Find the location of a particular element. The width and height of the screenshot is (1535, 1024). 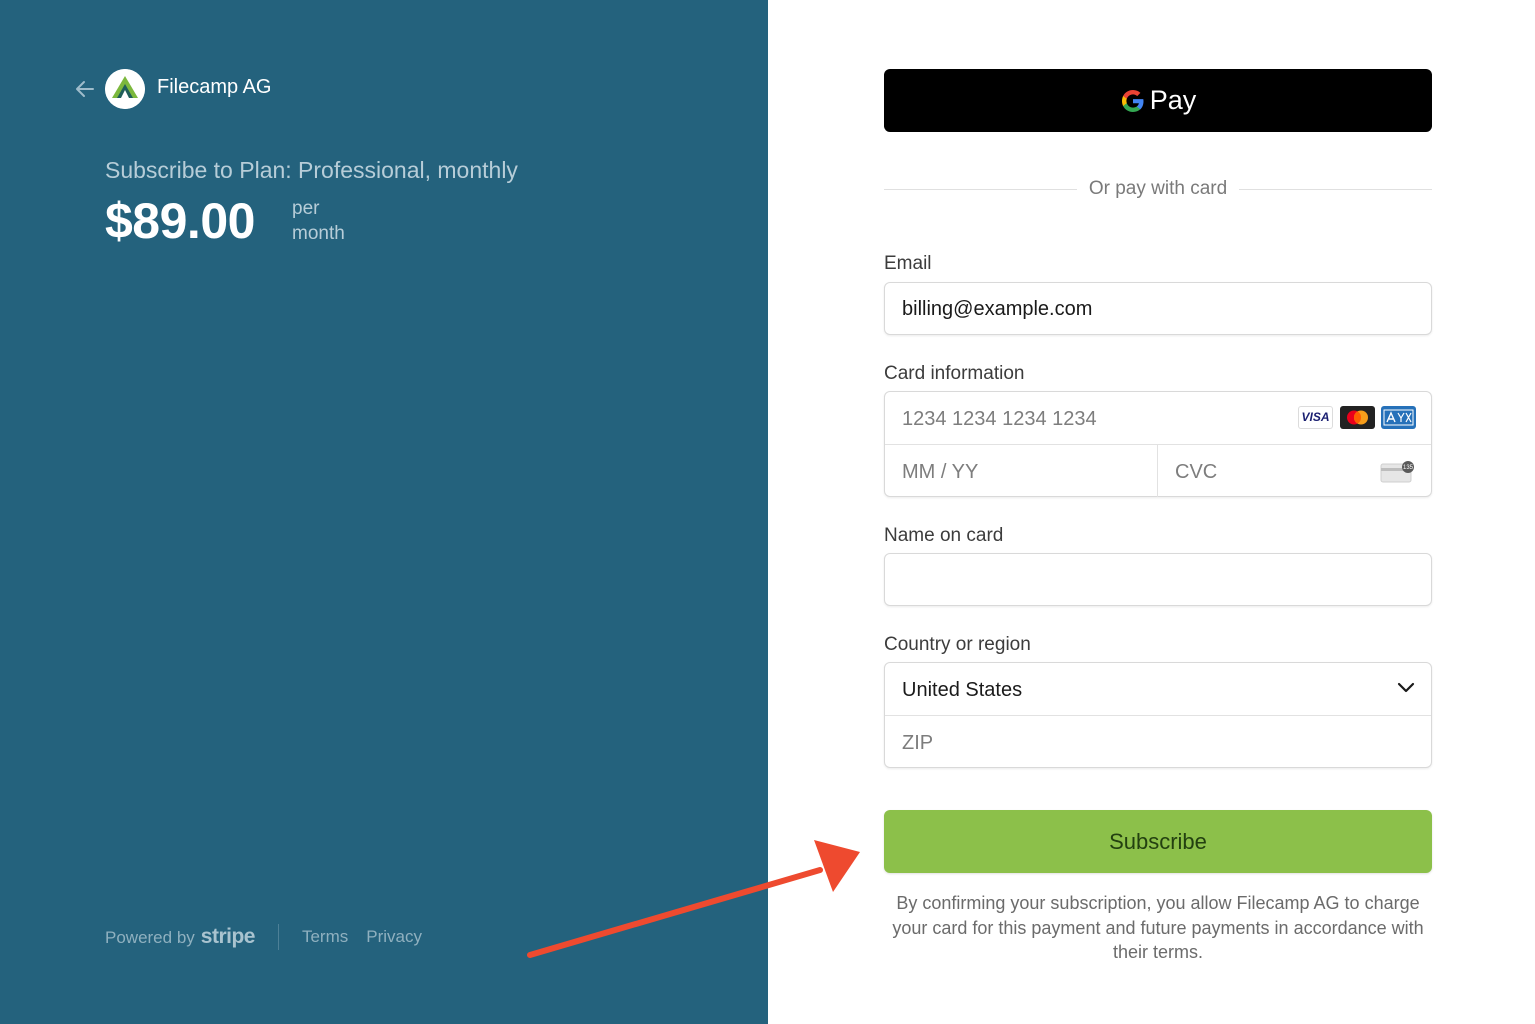

visa-icon: VISA is located at coordinates (1315, 417).